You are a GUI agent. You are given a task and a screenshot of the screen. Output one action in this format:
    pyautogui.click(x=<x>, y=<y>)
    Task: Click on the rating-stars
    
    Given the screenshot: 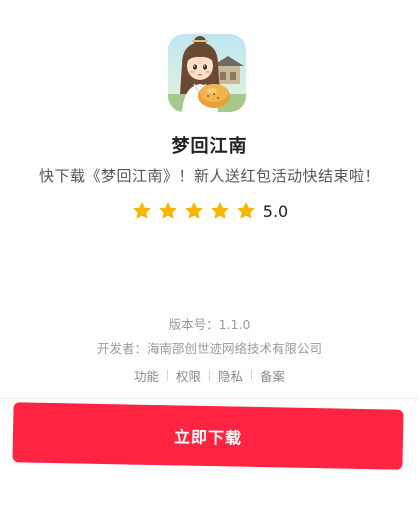 What is the action you would take?
    pyautogui.click(x=194, y=211)
    